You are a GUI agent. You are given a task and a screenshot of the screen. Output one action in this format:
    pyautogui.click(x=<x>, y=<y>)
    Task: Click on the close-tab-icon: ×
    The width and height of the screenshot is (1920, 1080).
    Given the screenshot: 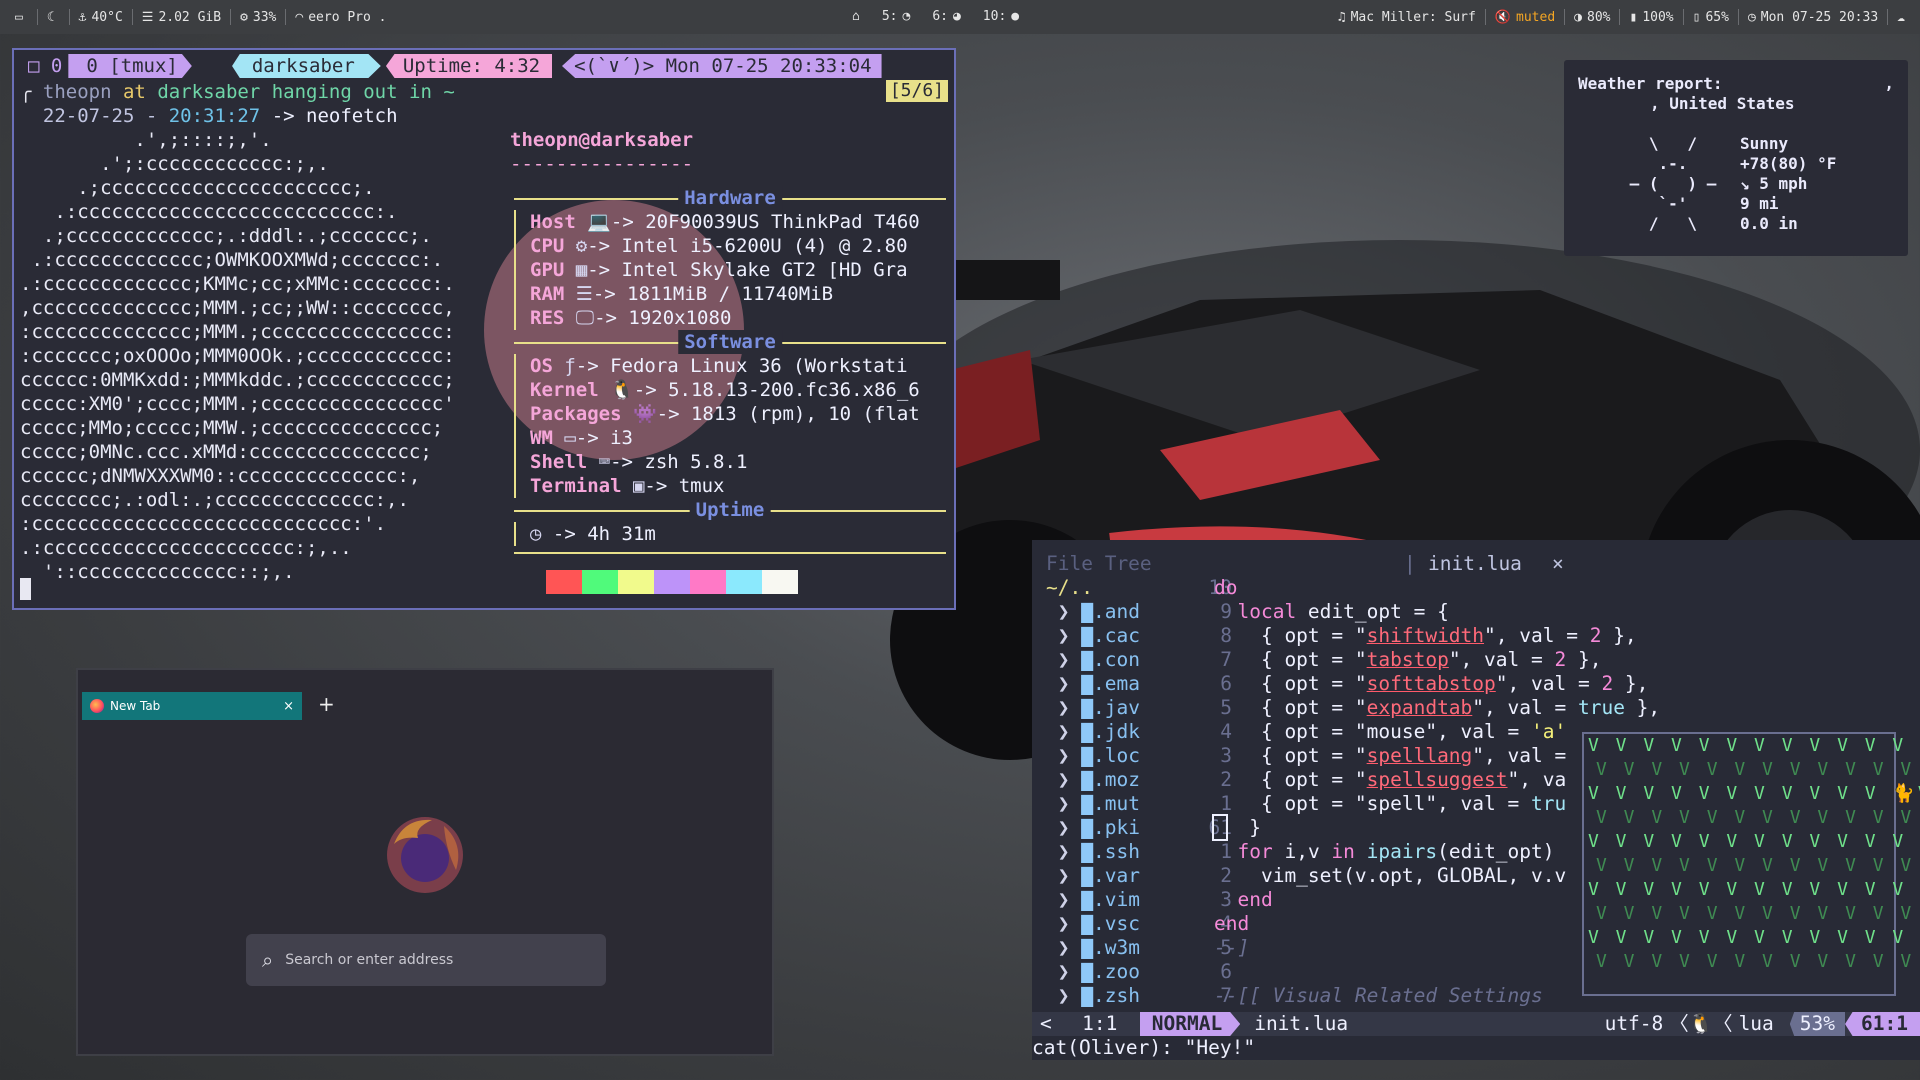 What is the action you would take?
    pyautogui.click(x=288, y=706)
    